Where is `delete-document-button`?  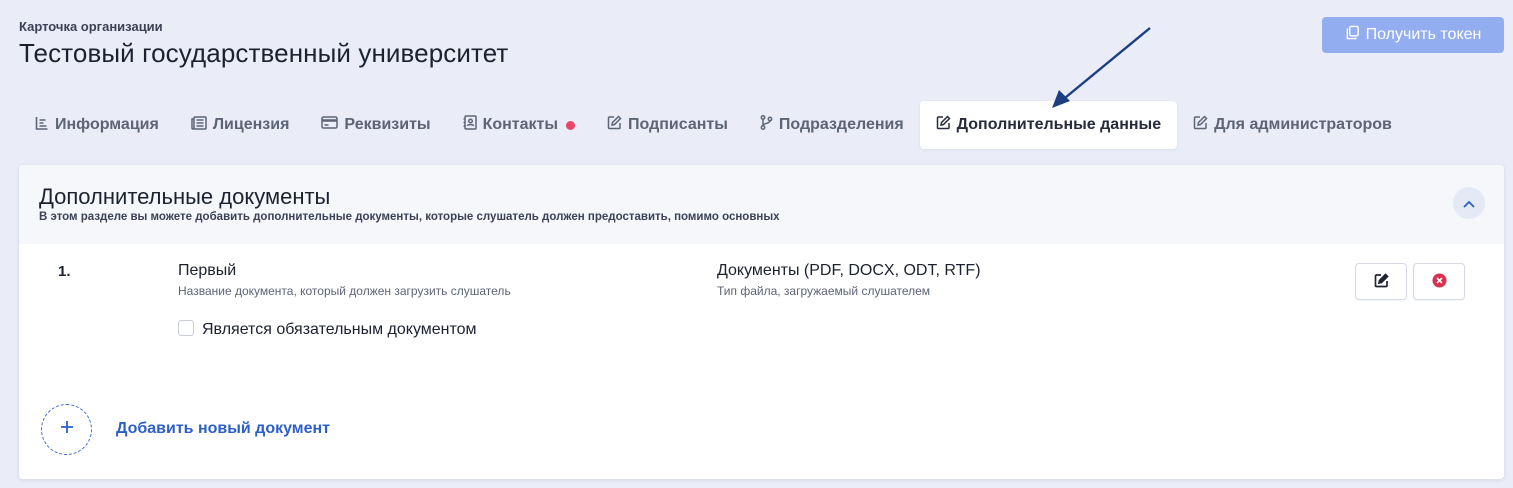 delete-document-button is located at coordinates (1439, 281).